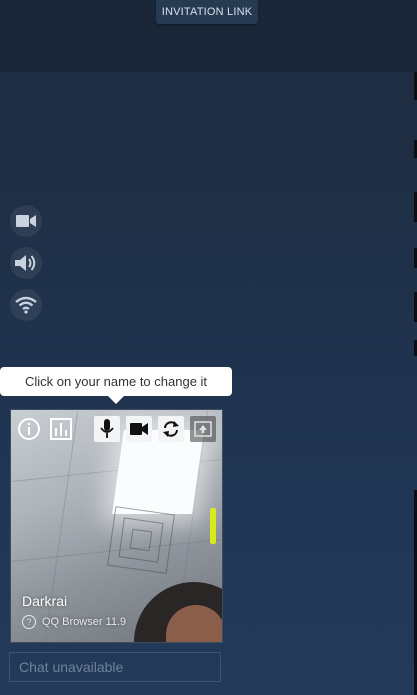 Image resolution: width=417 pixels, height=695 pixels. I want to click on info-icon, so click(29, 429).